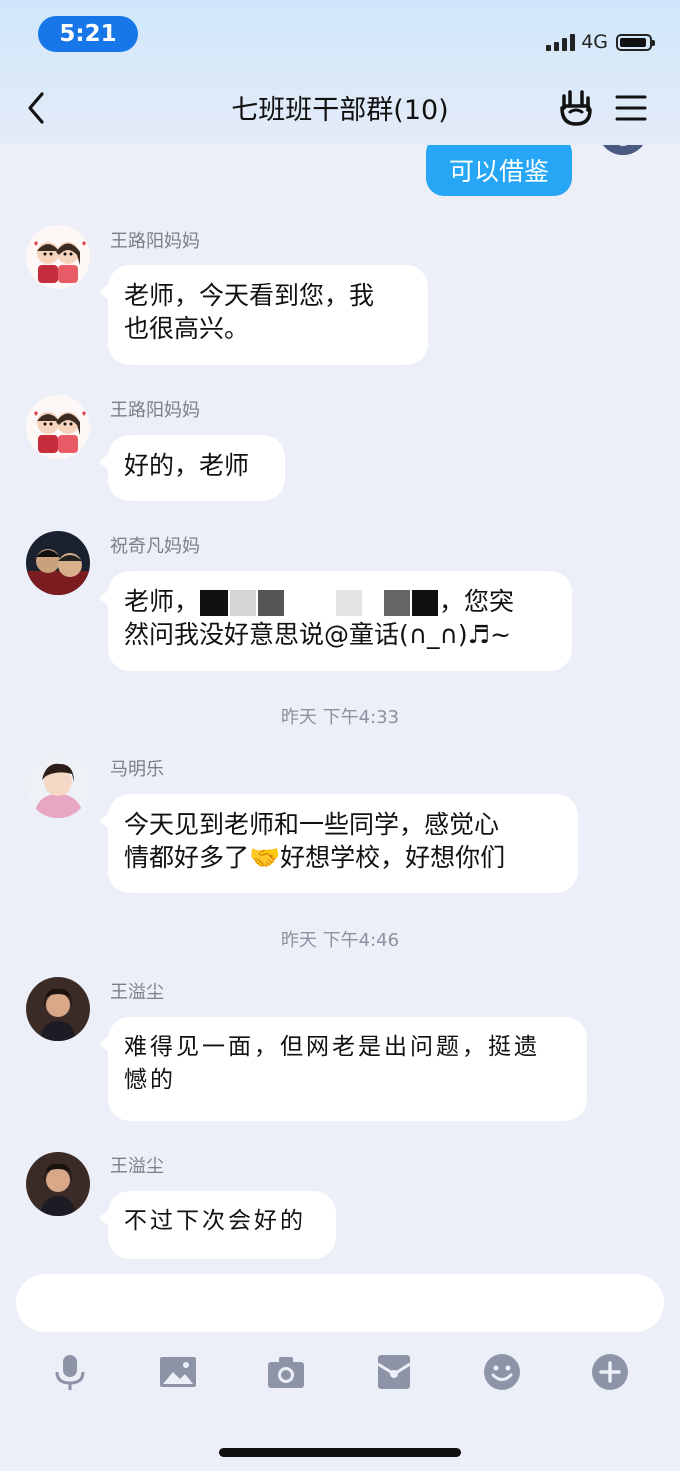  Describe the element at coordinates (340, 1365) in the screenshot. I see `input-area` at that location.